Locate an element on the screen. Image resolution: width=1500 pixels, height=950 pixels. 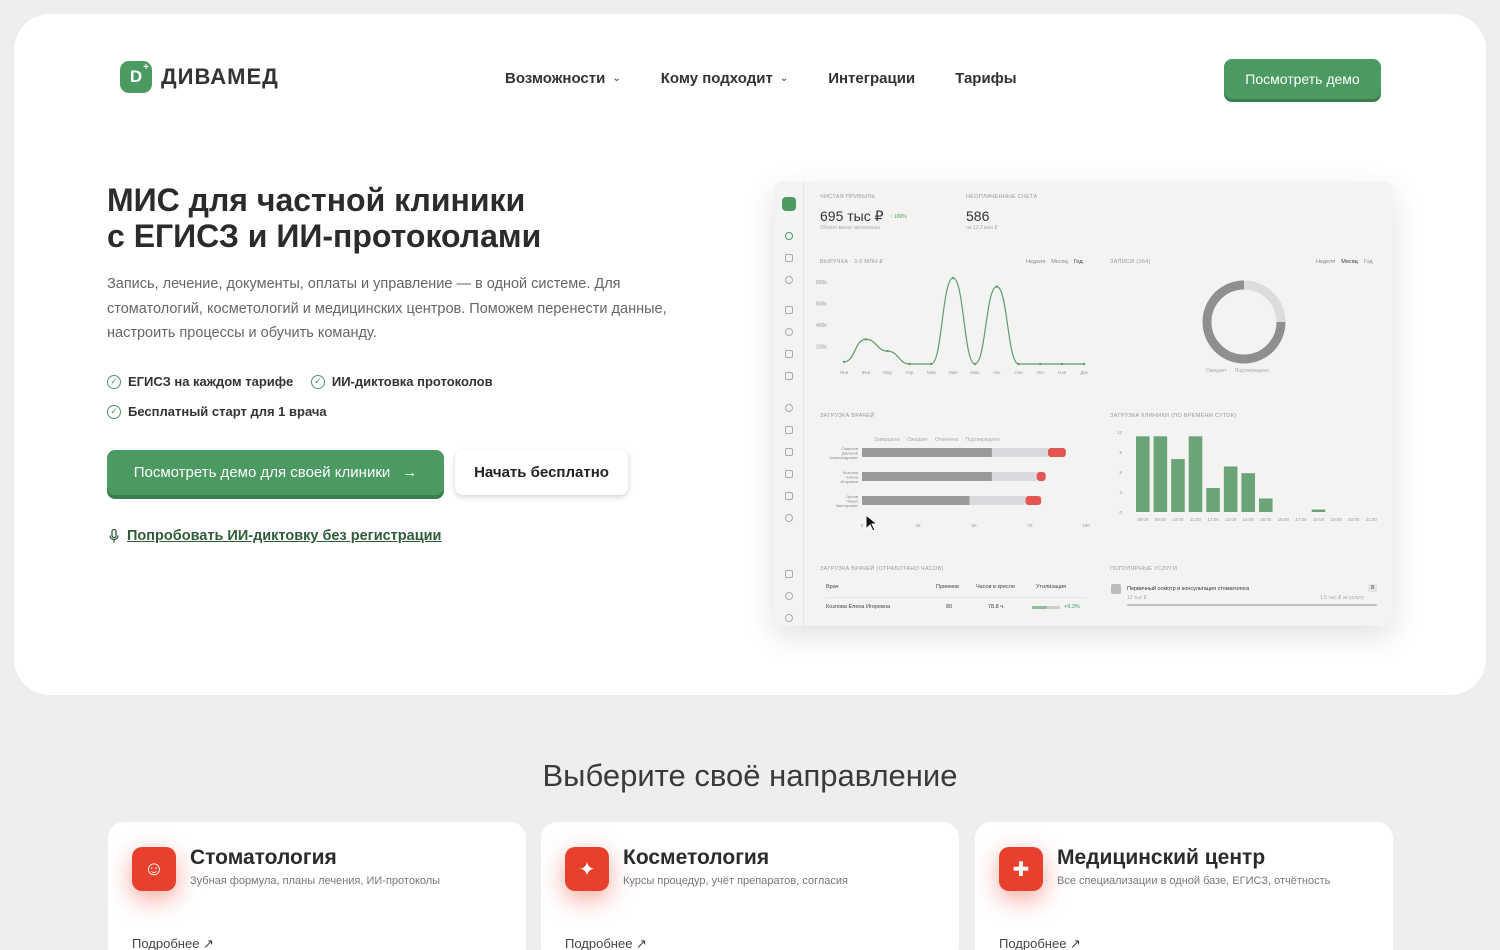
warning-icon is located at coordinates (789, 430).